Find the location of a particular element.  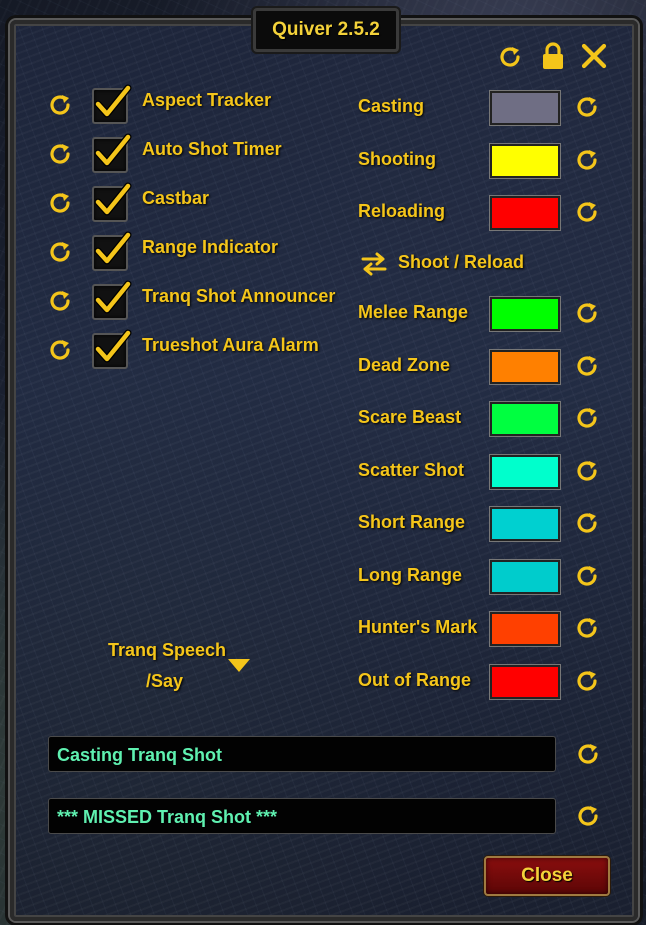

color-option-label: Hunter's Mark is located at coordinates (418, 627).